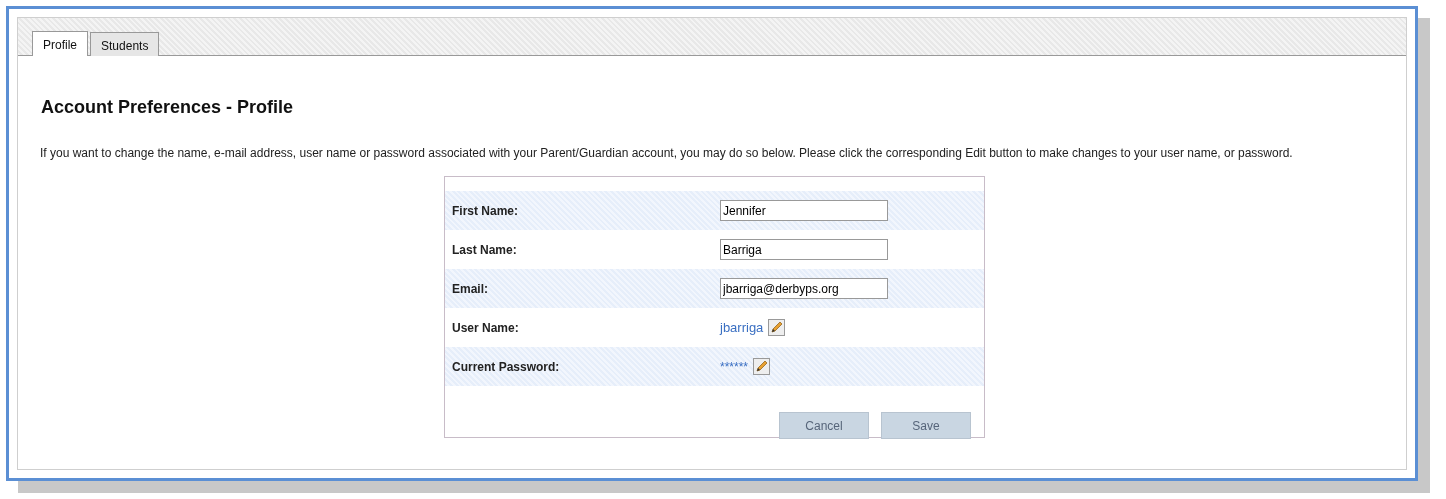 The image size is (1446, 499). I want to click on field-label: Current Password:, so click(506, 367).